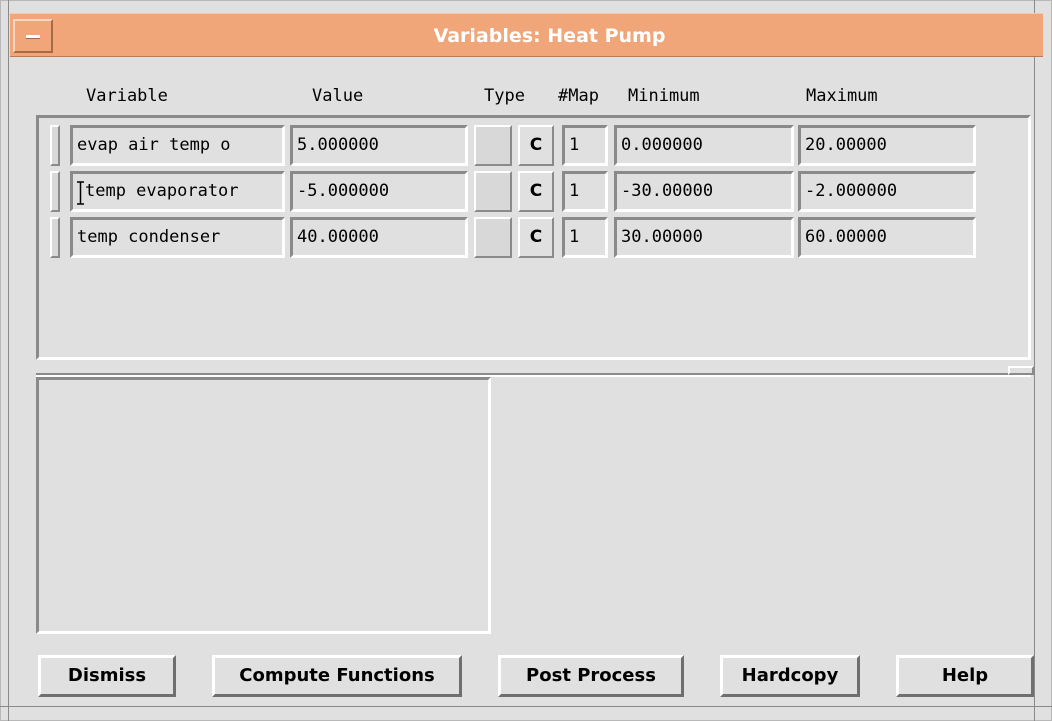 This screenshot has width=1052, height=721. What do you see at coordinates (578, 96) in the screenshot?
I see `column-header-map: #Map` at bounding box center [578, 96].